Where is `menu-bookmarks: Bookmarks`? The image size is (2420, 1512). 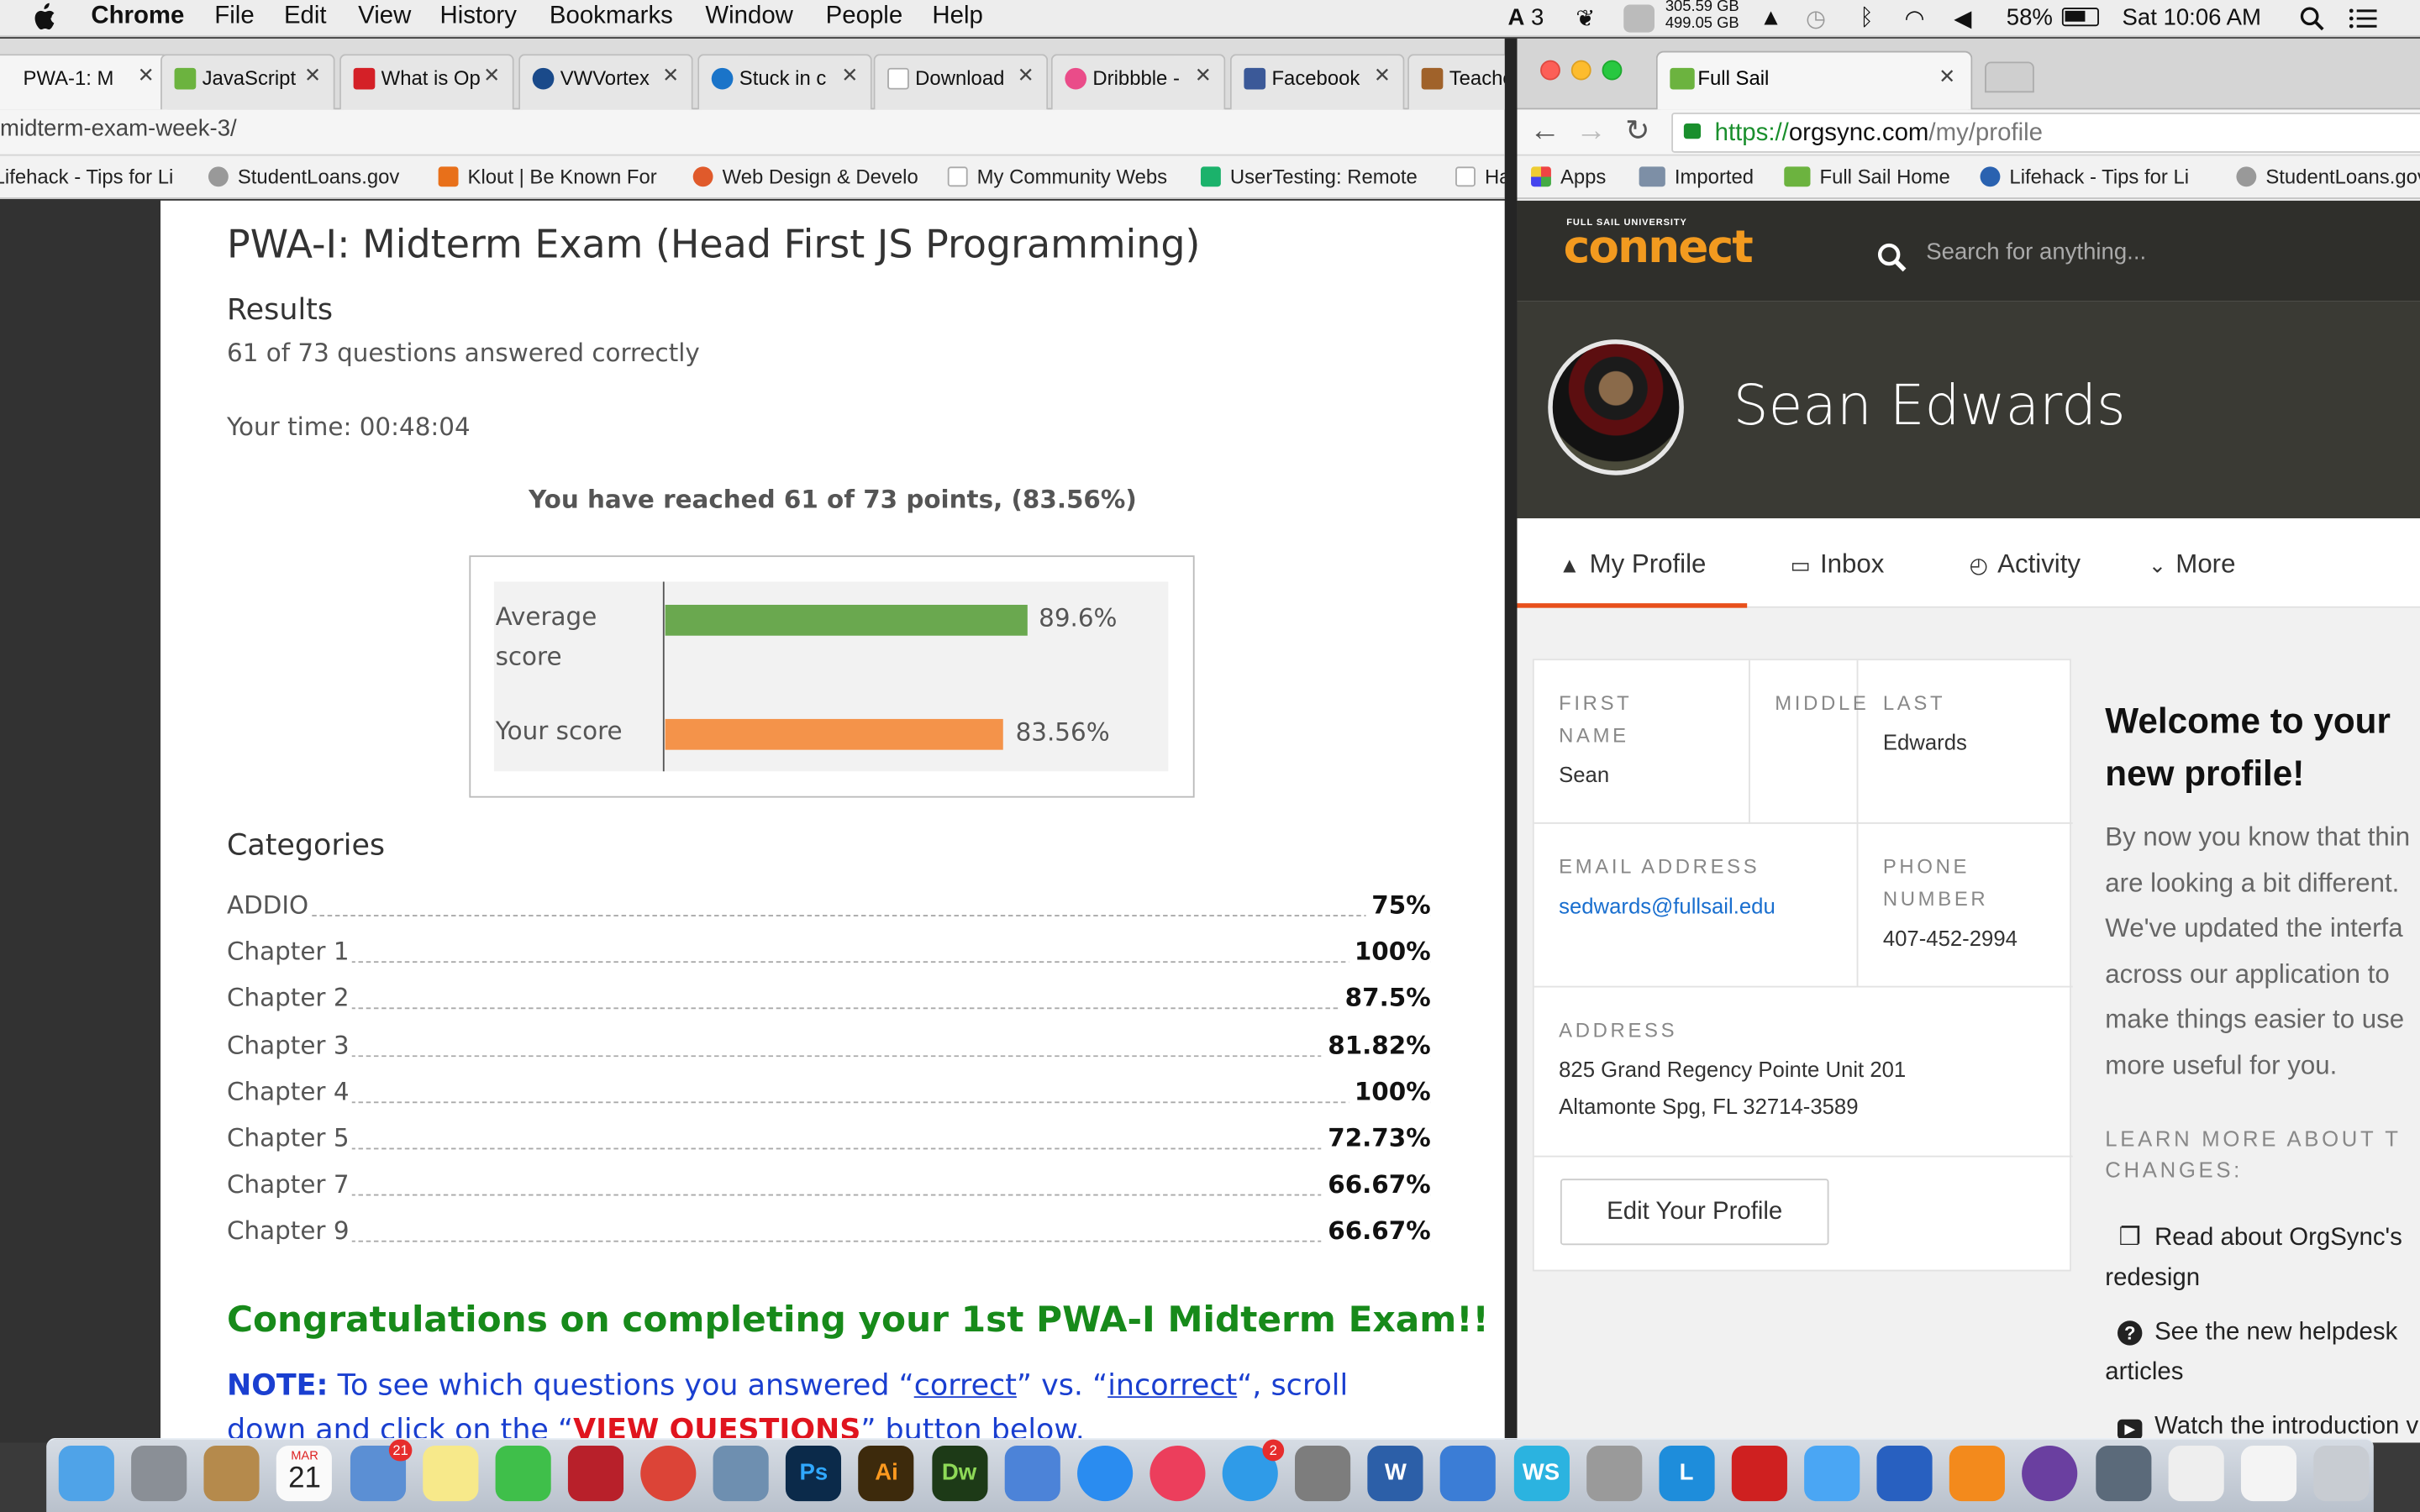
menu-bookmarks: Bookmarks is located at coordinates (612, 17).